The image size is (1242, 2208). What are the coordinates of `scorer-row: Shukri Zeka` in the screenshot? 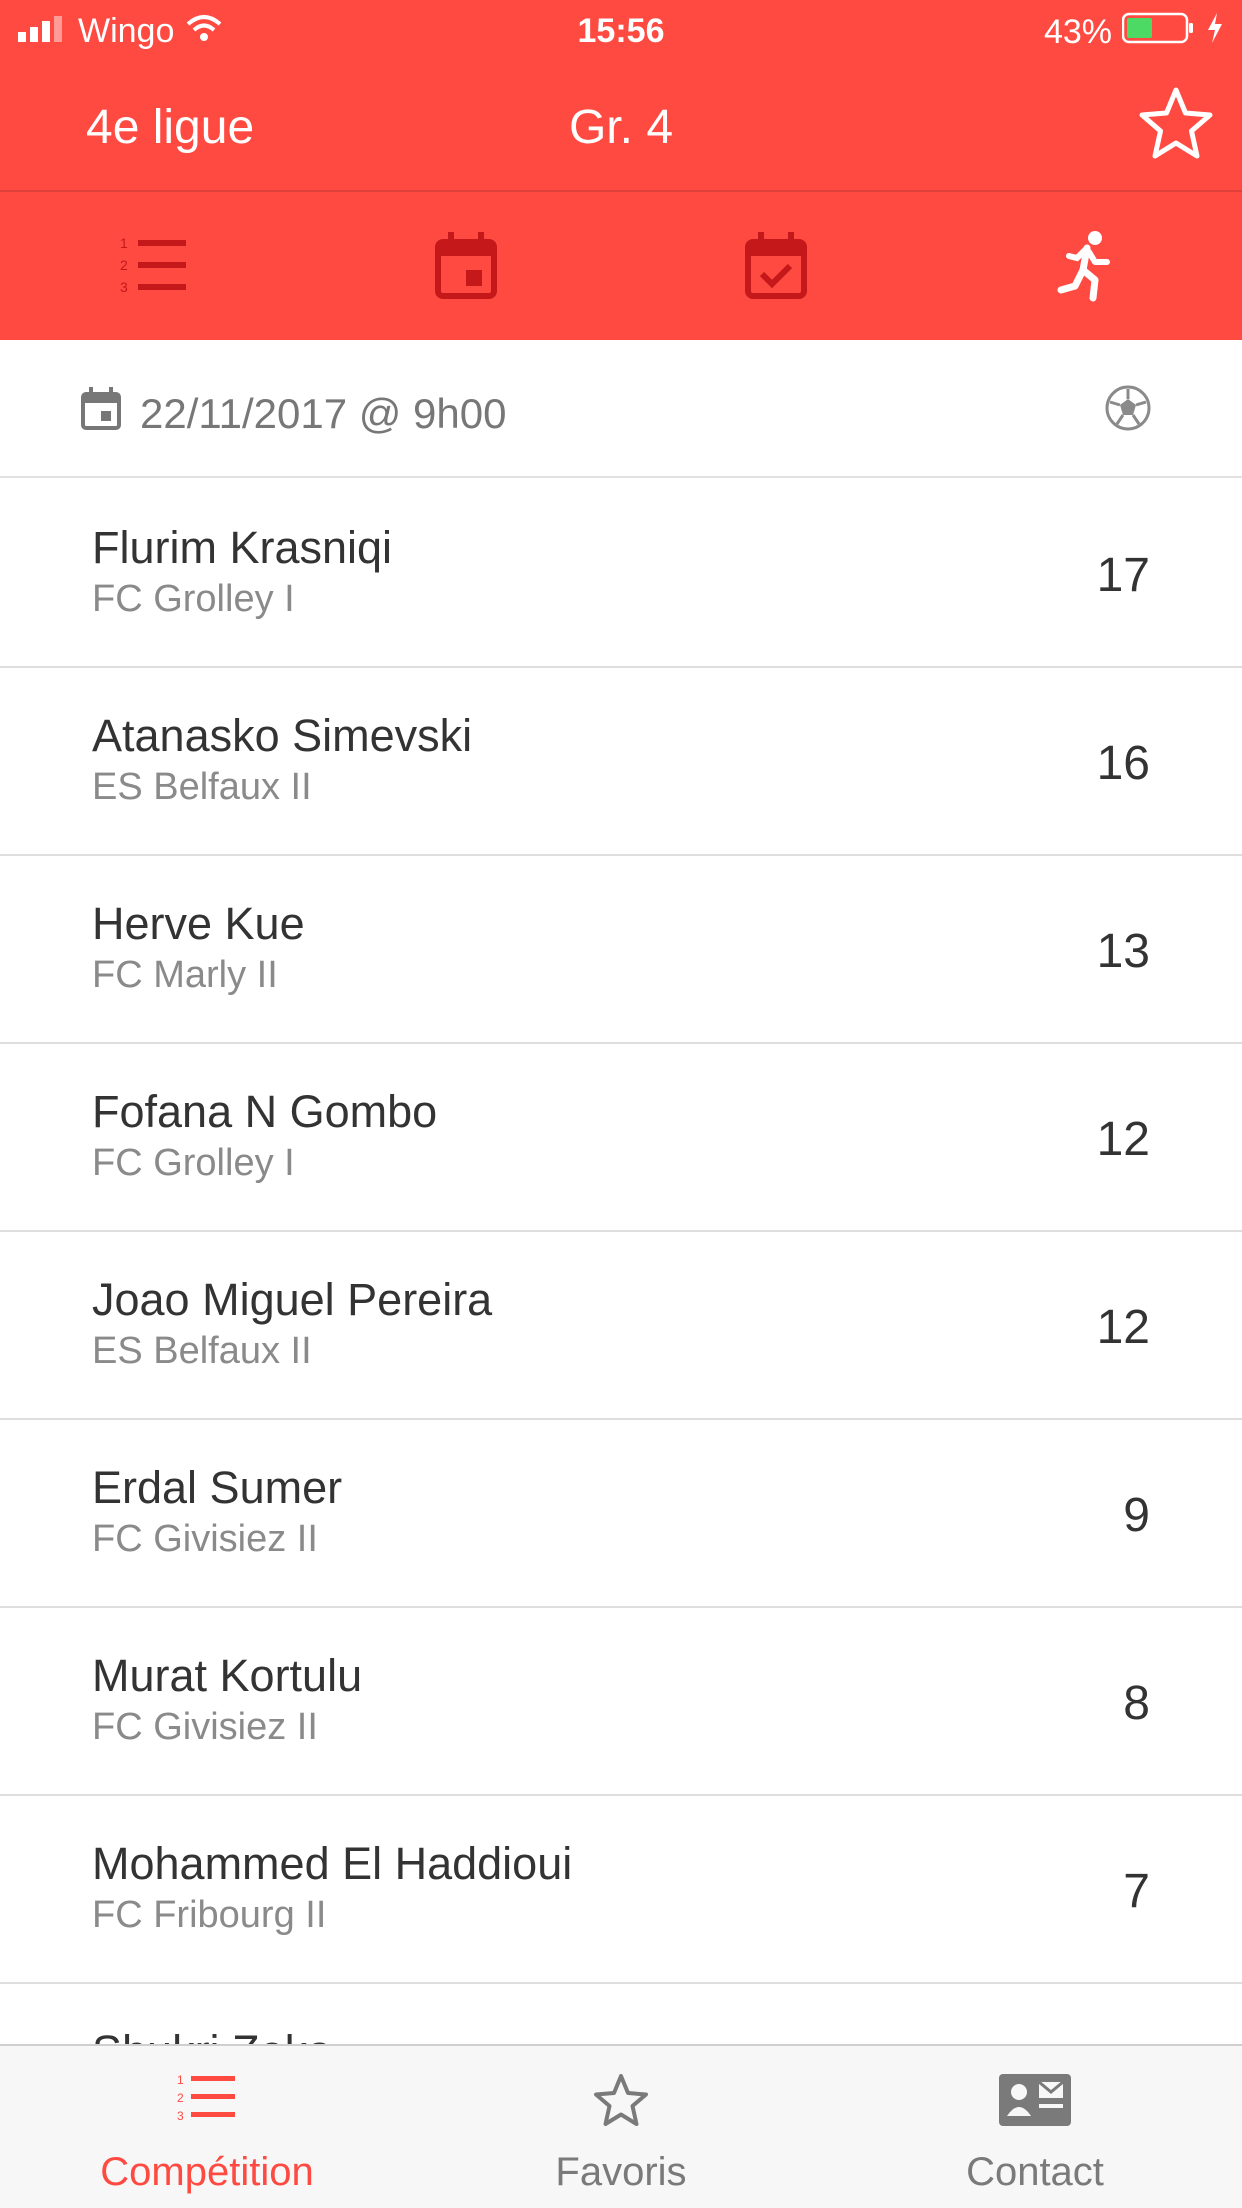 It's located at (621, 2014).